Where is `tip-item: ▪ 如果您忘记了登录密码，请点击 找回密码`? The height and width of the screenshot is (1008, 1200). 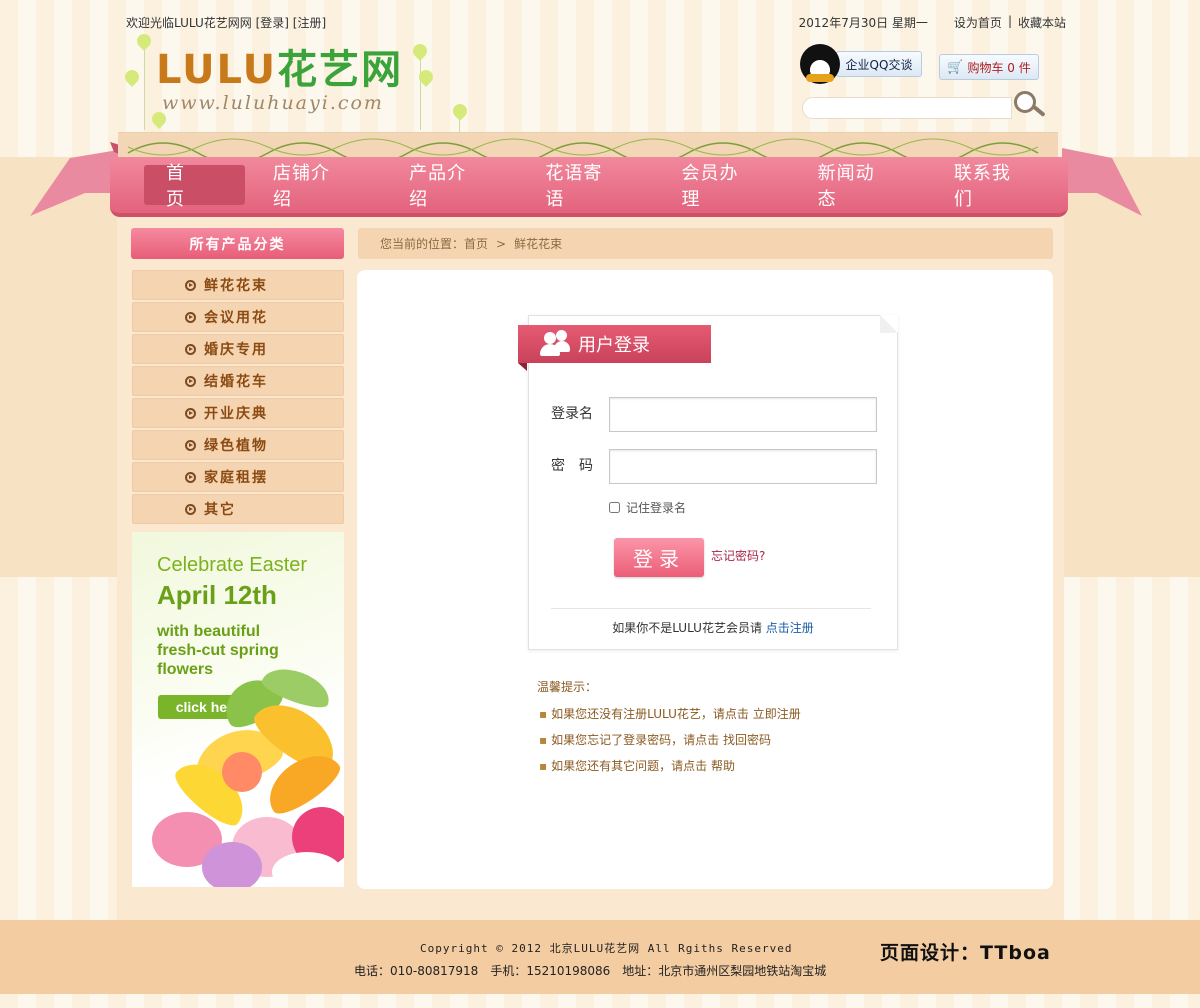 tip-item: ▪ 如果您忘记了登录密码，请点击 找回密码 is located at coordinates (655, 740).